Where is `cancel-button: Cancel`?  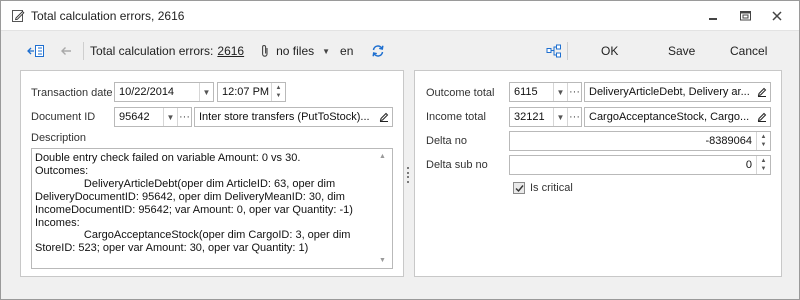 cancel-button: Cancel is located at coordinates (748, 51).